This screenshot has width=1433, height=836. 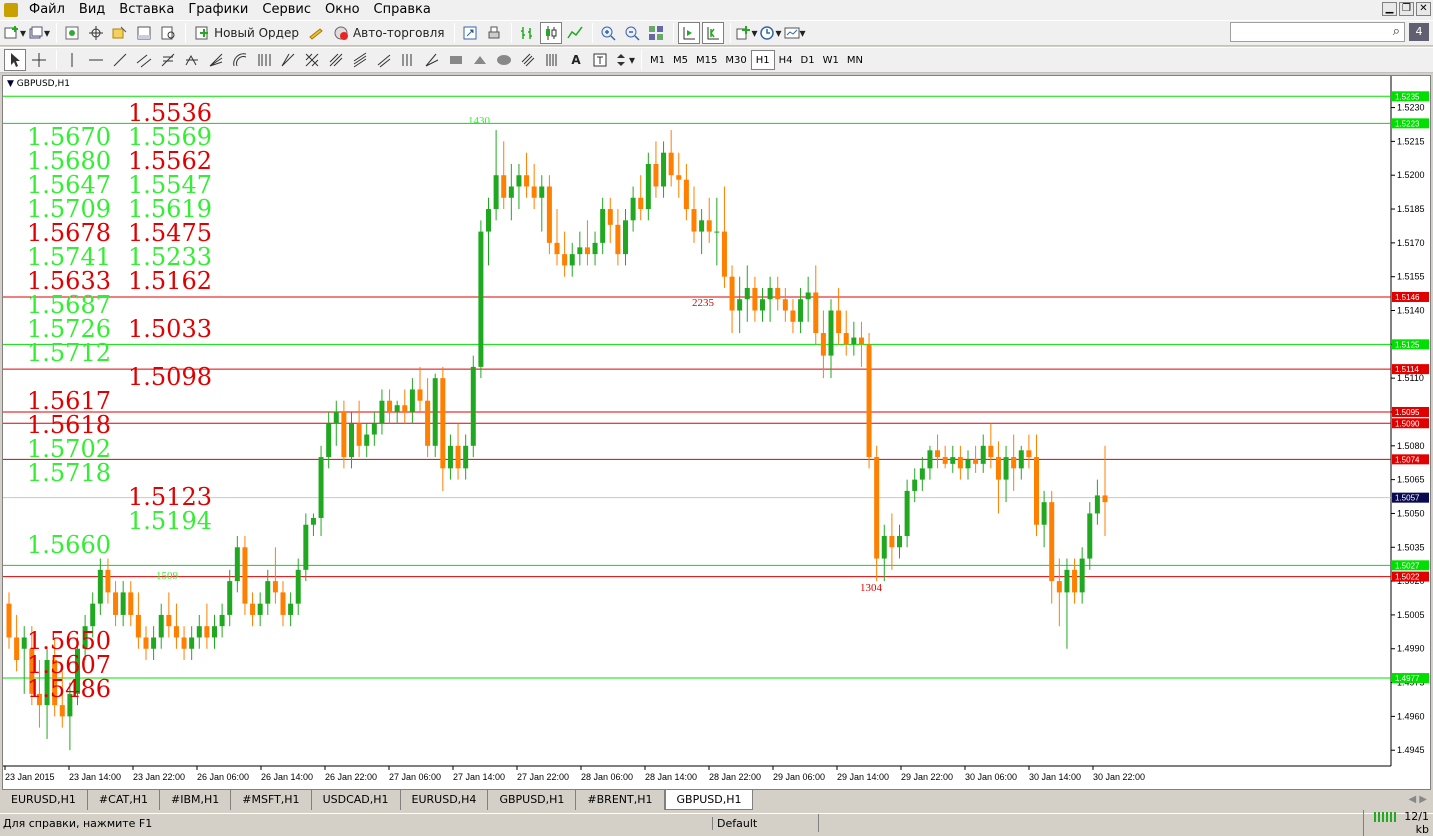 I want to click on time-tick-label: 27 Jan 06:00, so click(x=415, y=777).